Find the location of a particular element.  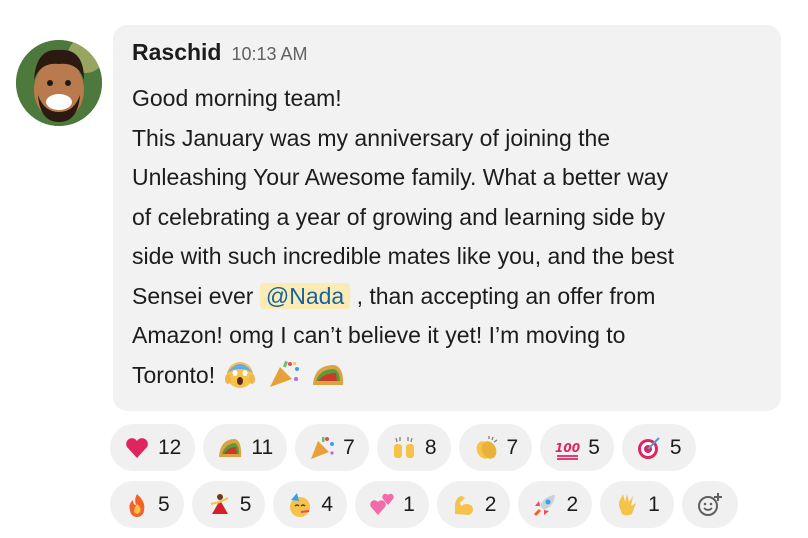

flexed-biceps-icon is located at coordinates (463, 505).